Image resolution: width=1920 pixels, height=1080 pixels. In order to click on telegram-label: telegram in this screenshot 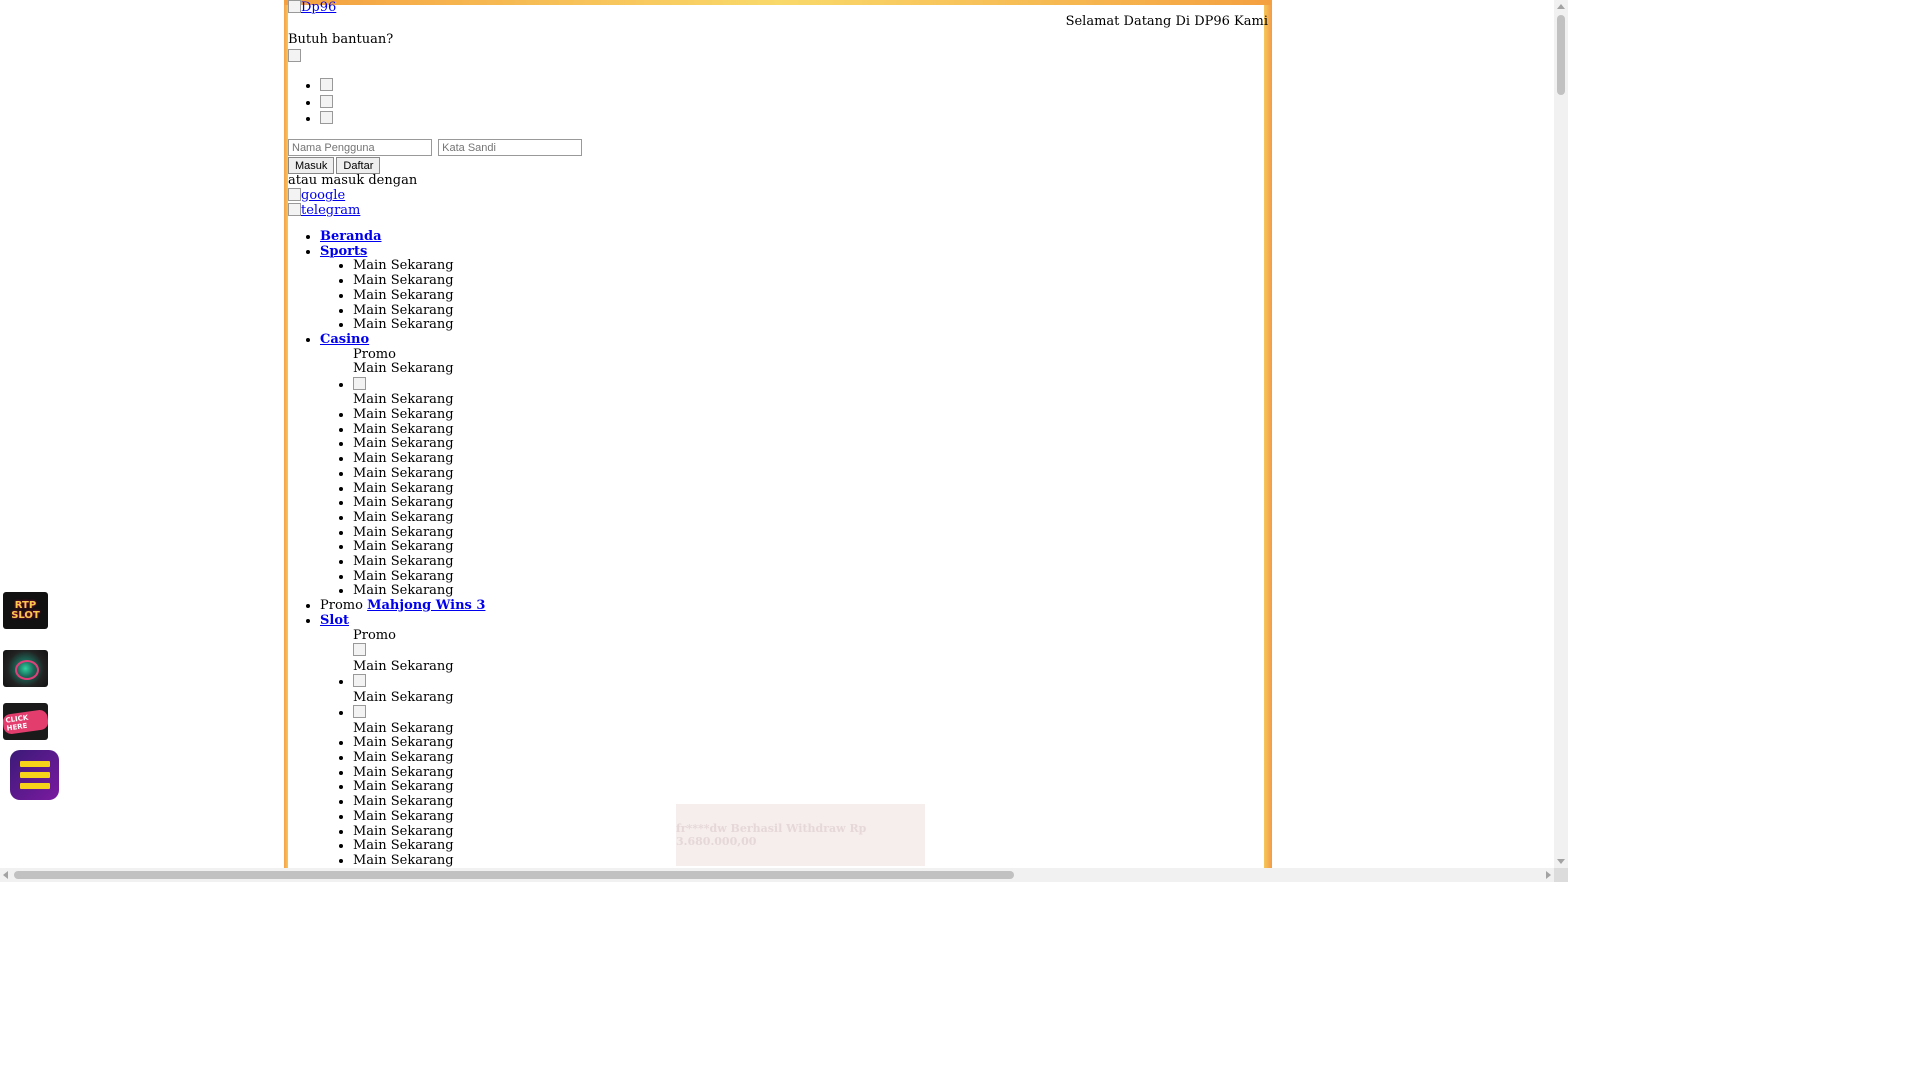, I will do `click(331, 210)`.